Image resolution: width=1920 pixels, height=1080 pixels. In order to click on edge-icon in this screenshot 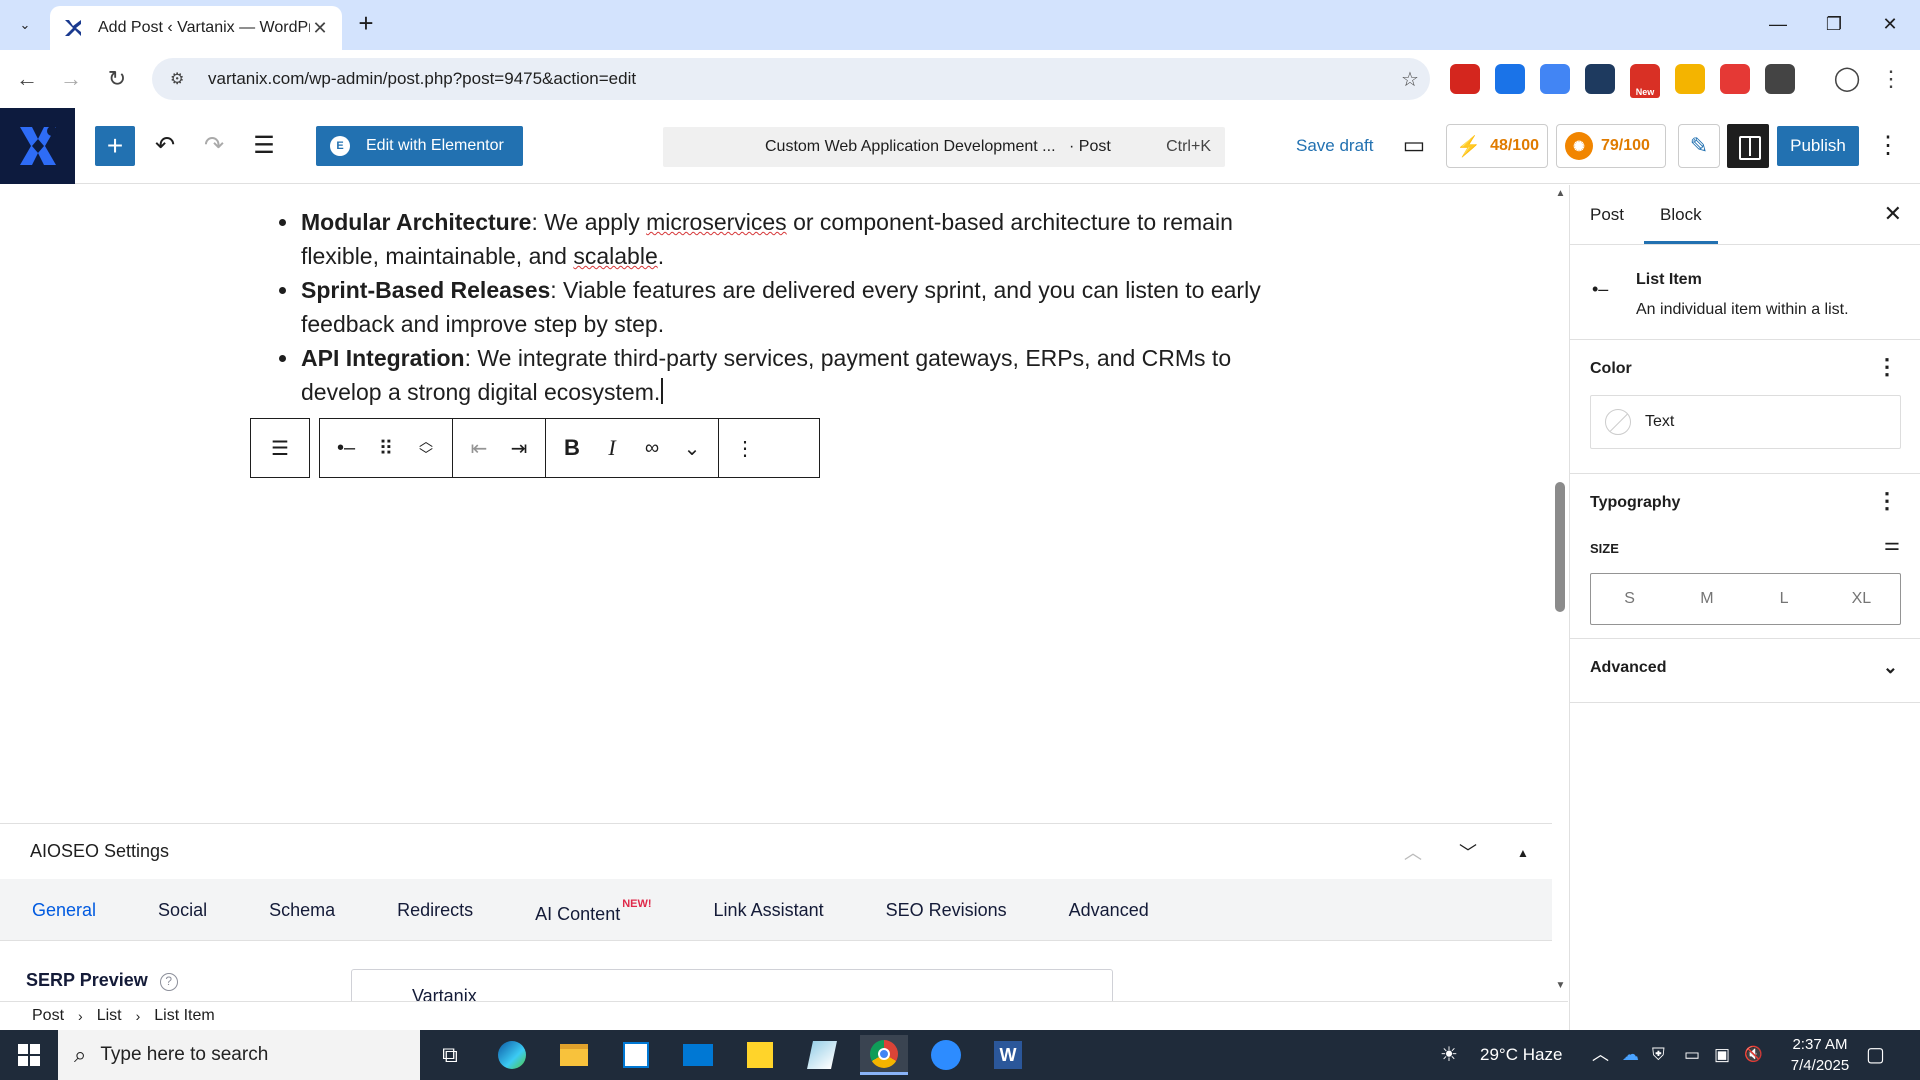, I will do `click(512, 1055)`.